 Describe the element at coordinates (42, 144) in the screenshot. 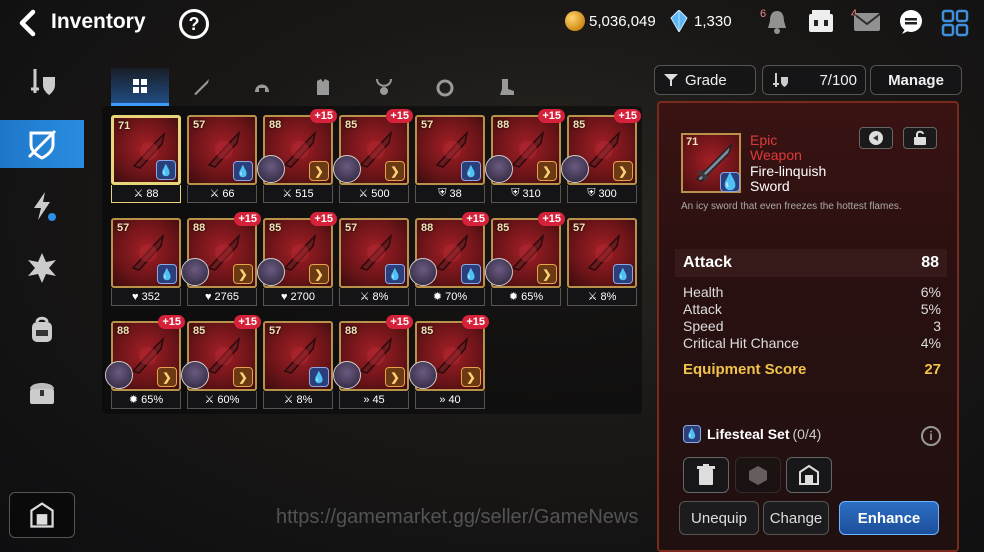

I see `sidebar-artifacts` at that location.